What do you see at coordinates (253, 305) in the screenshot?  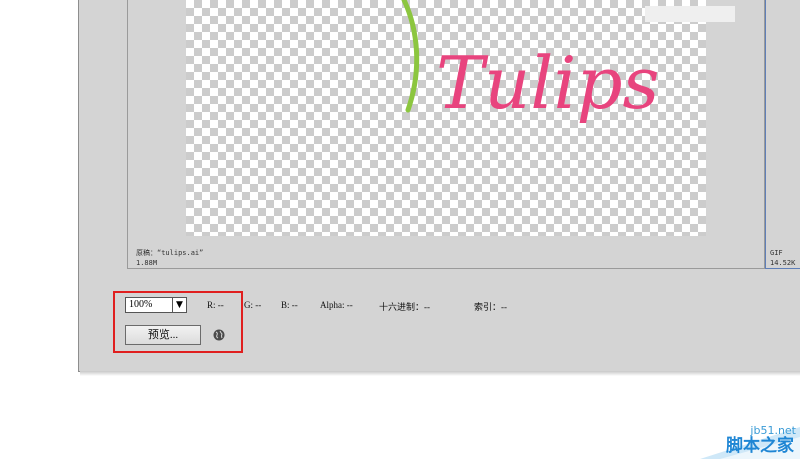 I see `g-readout: G: --` at bounding box center [253, 305].